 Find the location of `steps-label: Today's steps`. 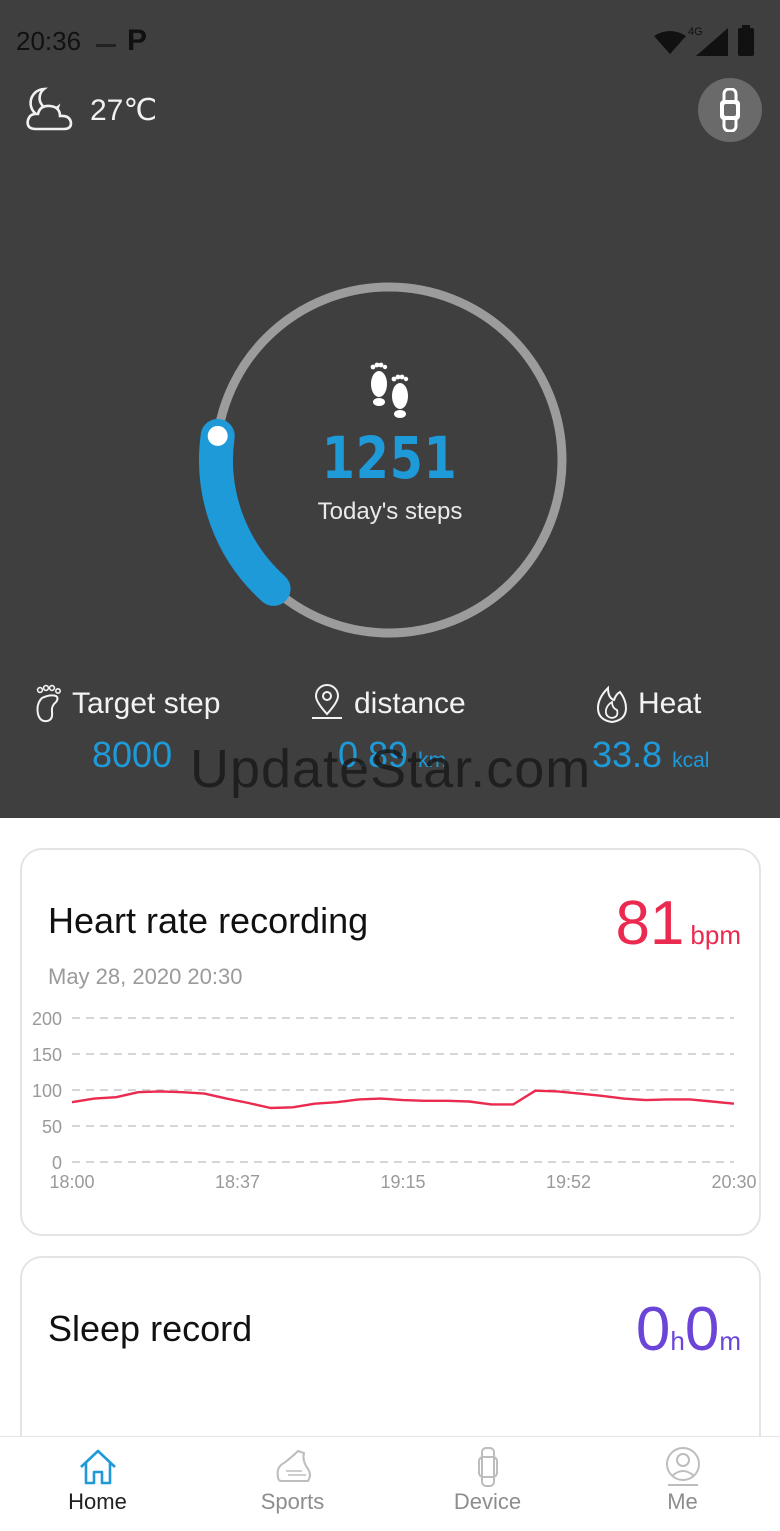

steps-label: Today's steps is located at coordinates (390, 511).